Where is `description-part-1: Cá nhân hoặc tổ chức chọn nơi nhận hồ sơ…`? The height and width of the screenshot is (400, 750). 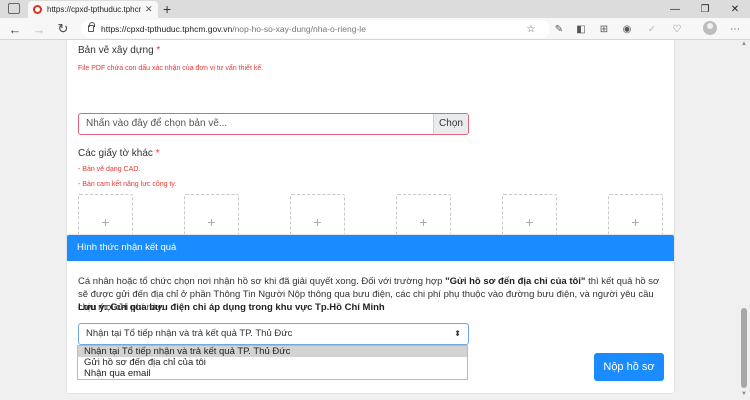 description-part-1: Cá nhân hoặc tổ chức chọn nơi nhận hồ sơ… is located at coordinates (262, 281).